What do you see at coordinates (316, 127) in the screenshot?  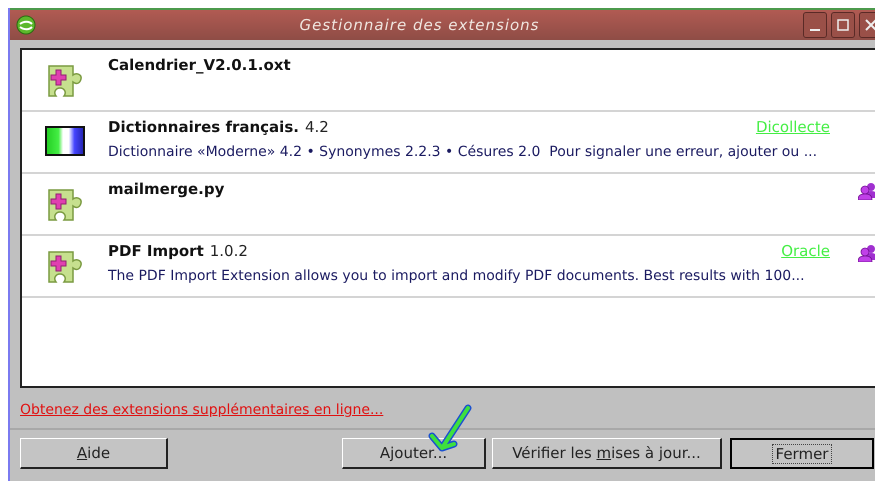 I see `extension-version: 4.2` at bounding box center [316, 127].